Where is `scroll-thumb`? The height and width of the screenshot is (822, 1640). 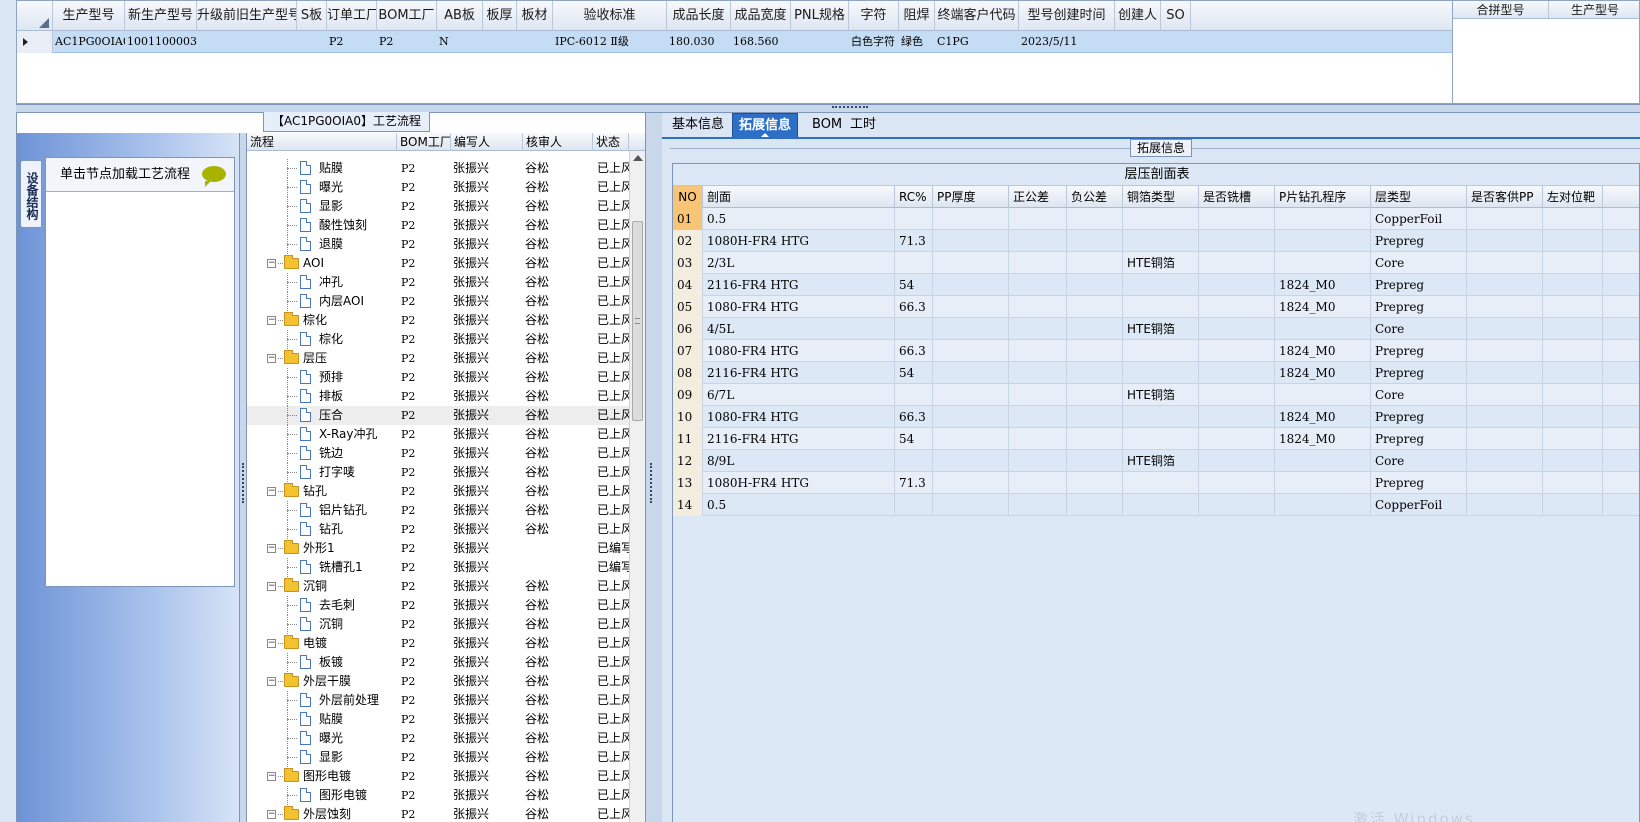 scroll-thumb is located at coordinates (637, 321).